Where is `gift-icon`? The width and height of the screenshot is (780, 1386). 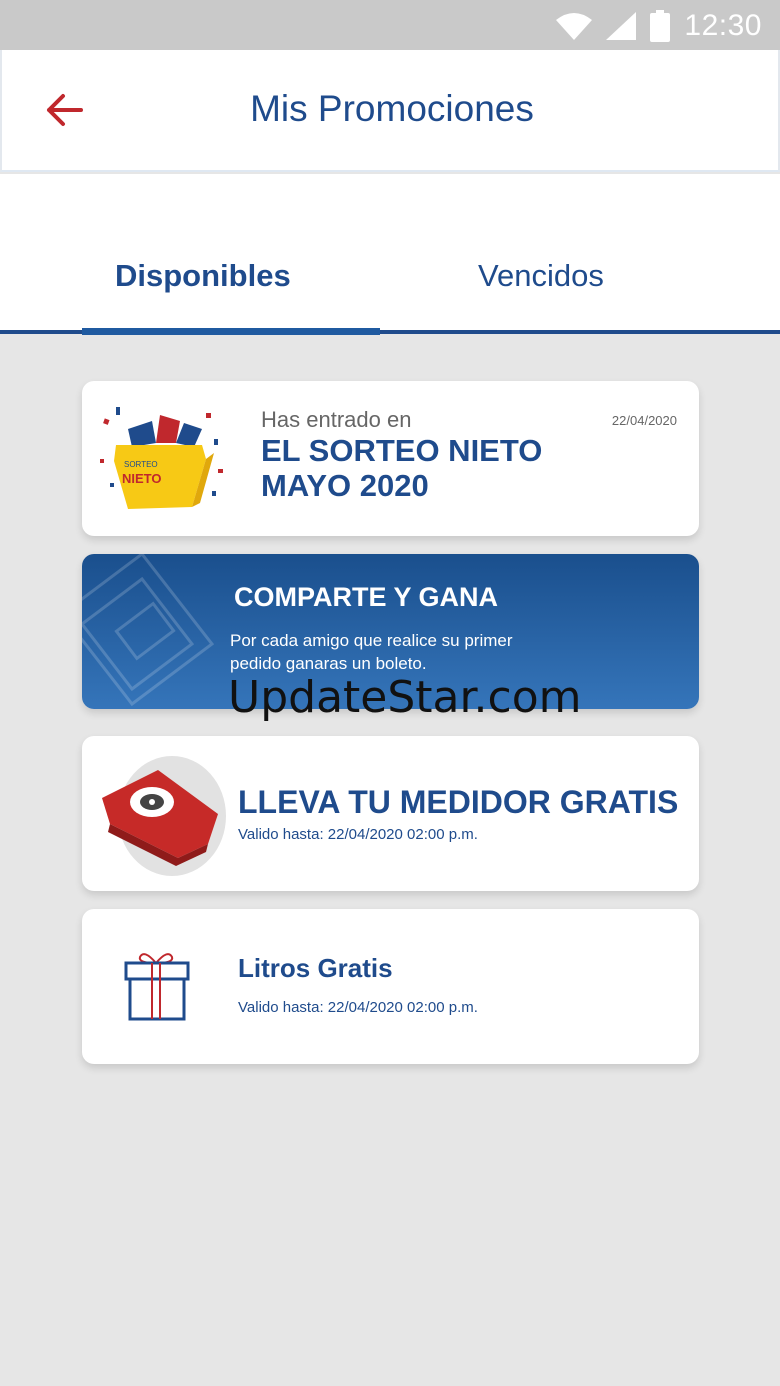 gift-icon is located at coordinates (157, 987).